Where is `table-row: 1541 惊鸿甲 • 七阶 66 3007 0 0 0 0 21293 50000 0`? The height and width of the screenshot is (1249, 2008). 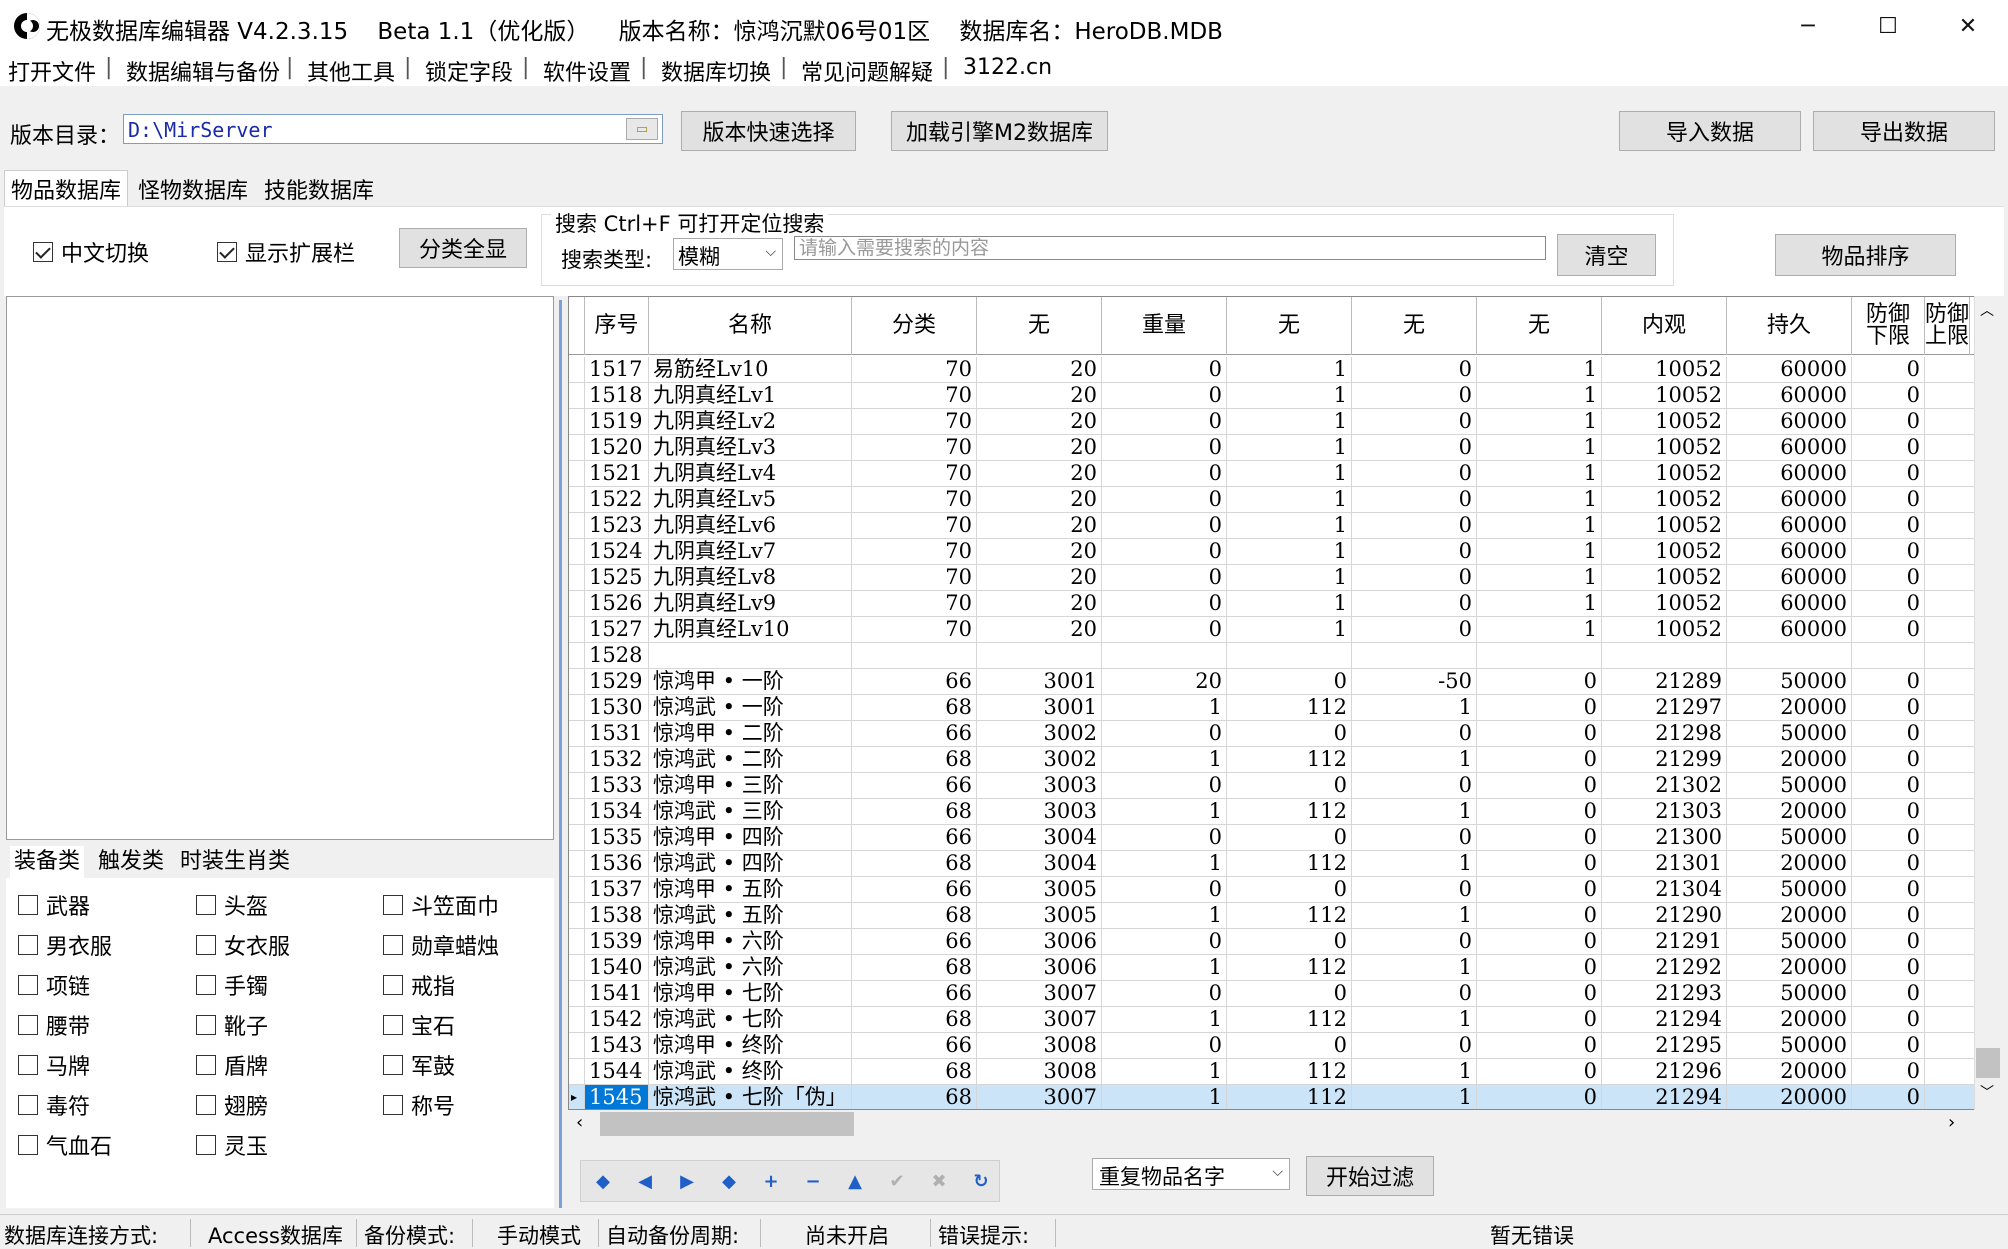
table-row: 1541 惊鸿甲 • 七阶 66 3007 0 0 0 0 21293 50000 0 is located at coordinates (1273, 994).